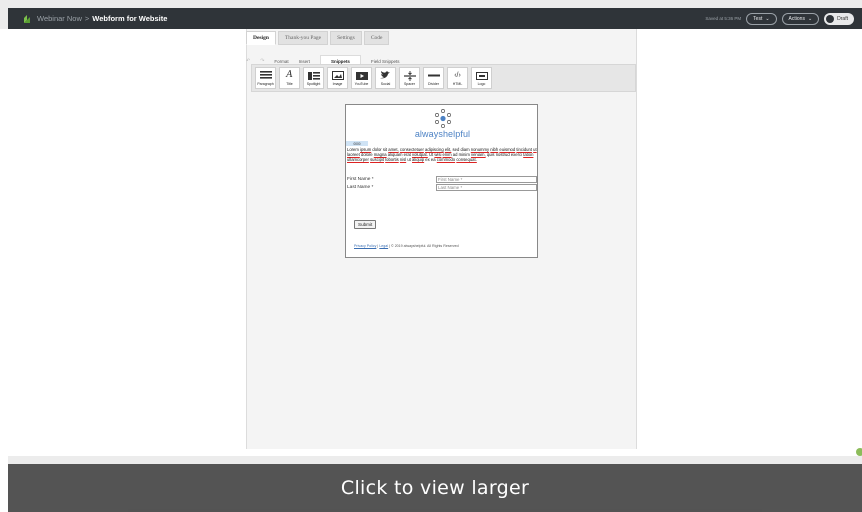 The image size is (862, 512). I want to click on spacer-icon, so click(409, 75).